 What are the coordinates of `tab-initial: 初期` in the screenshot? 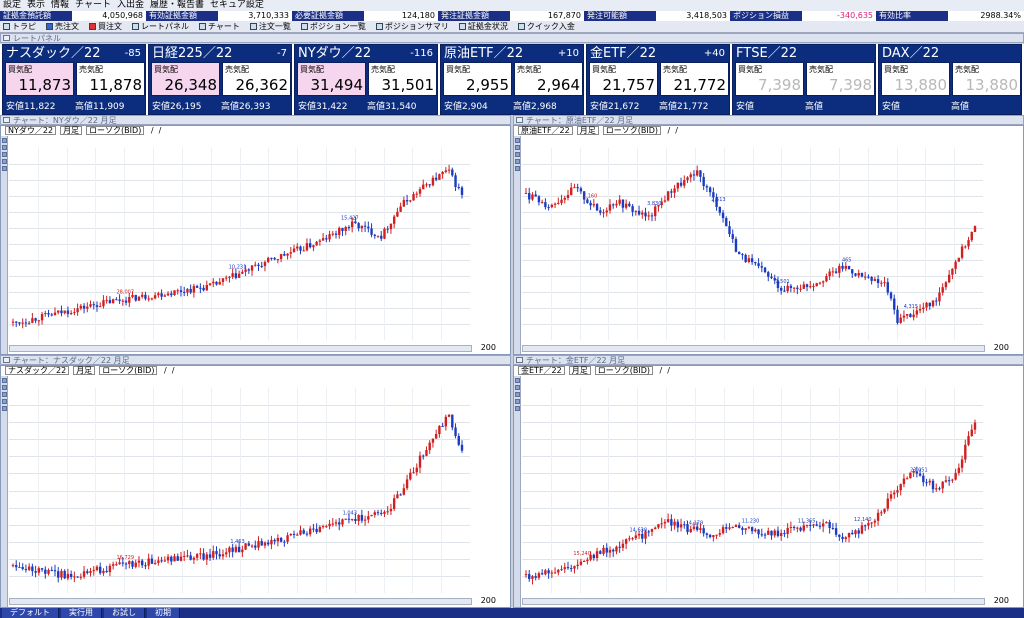 It's located at (163, 613).